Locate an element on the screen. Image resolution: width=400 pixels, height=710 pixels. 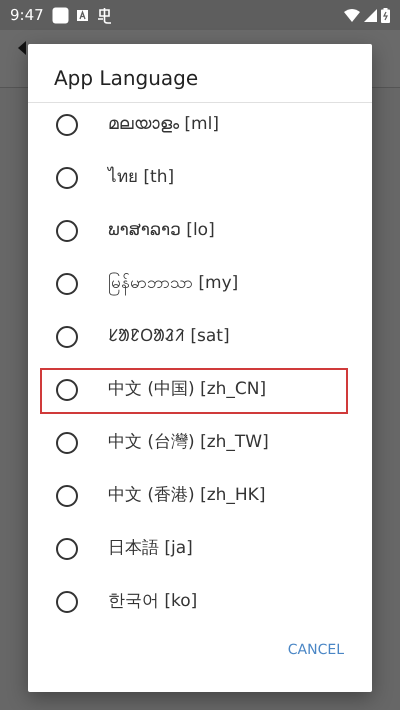
language-option: ᱥᱟᱱᱛᱟᱲᱤ [sat] is located at coordinates (169, 337).